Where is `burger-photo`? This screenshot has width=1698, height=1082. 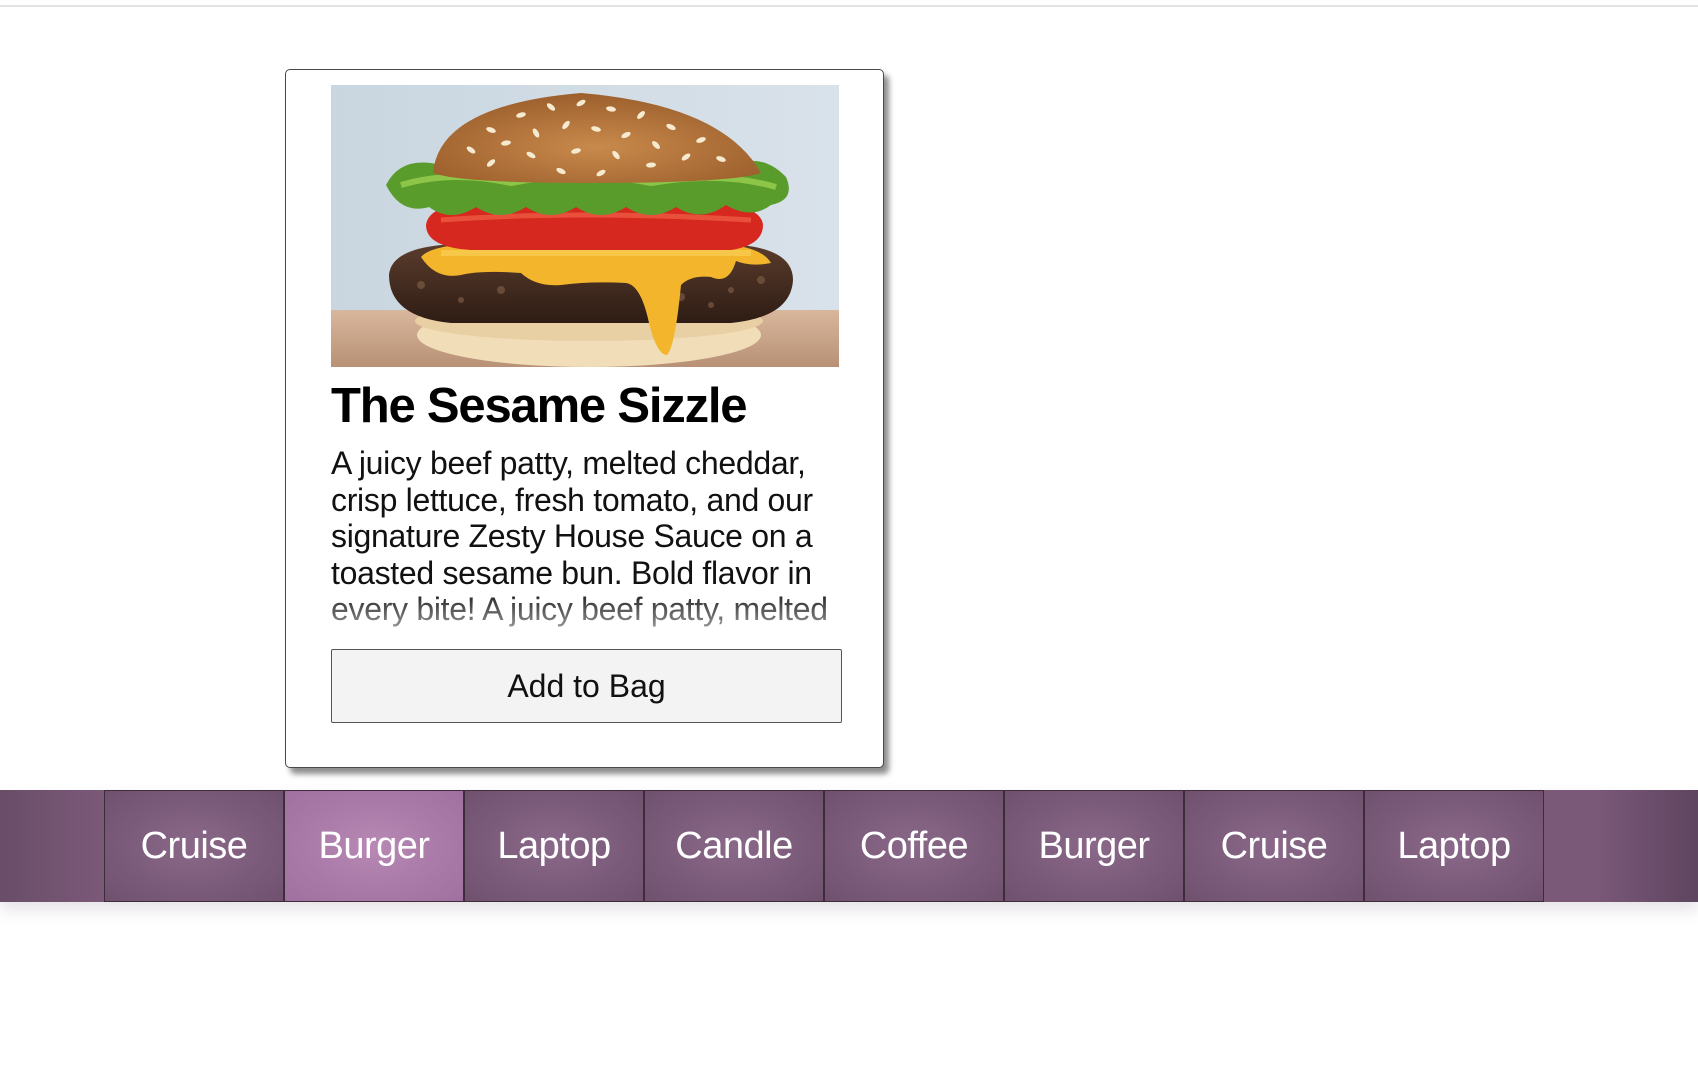 burger-photo is located at coordinates (585, 226).